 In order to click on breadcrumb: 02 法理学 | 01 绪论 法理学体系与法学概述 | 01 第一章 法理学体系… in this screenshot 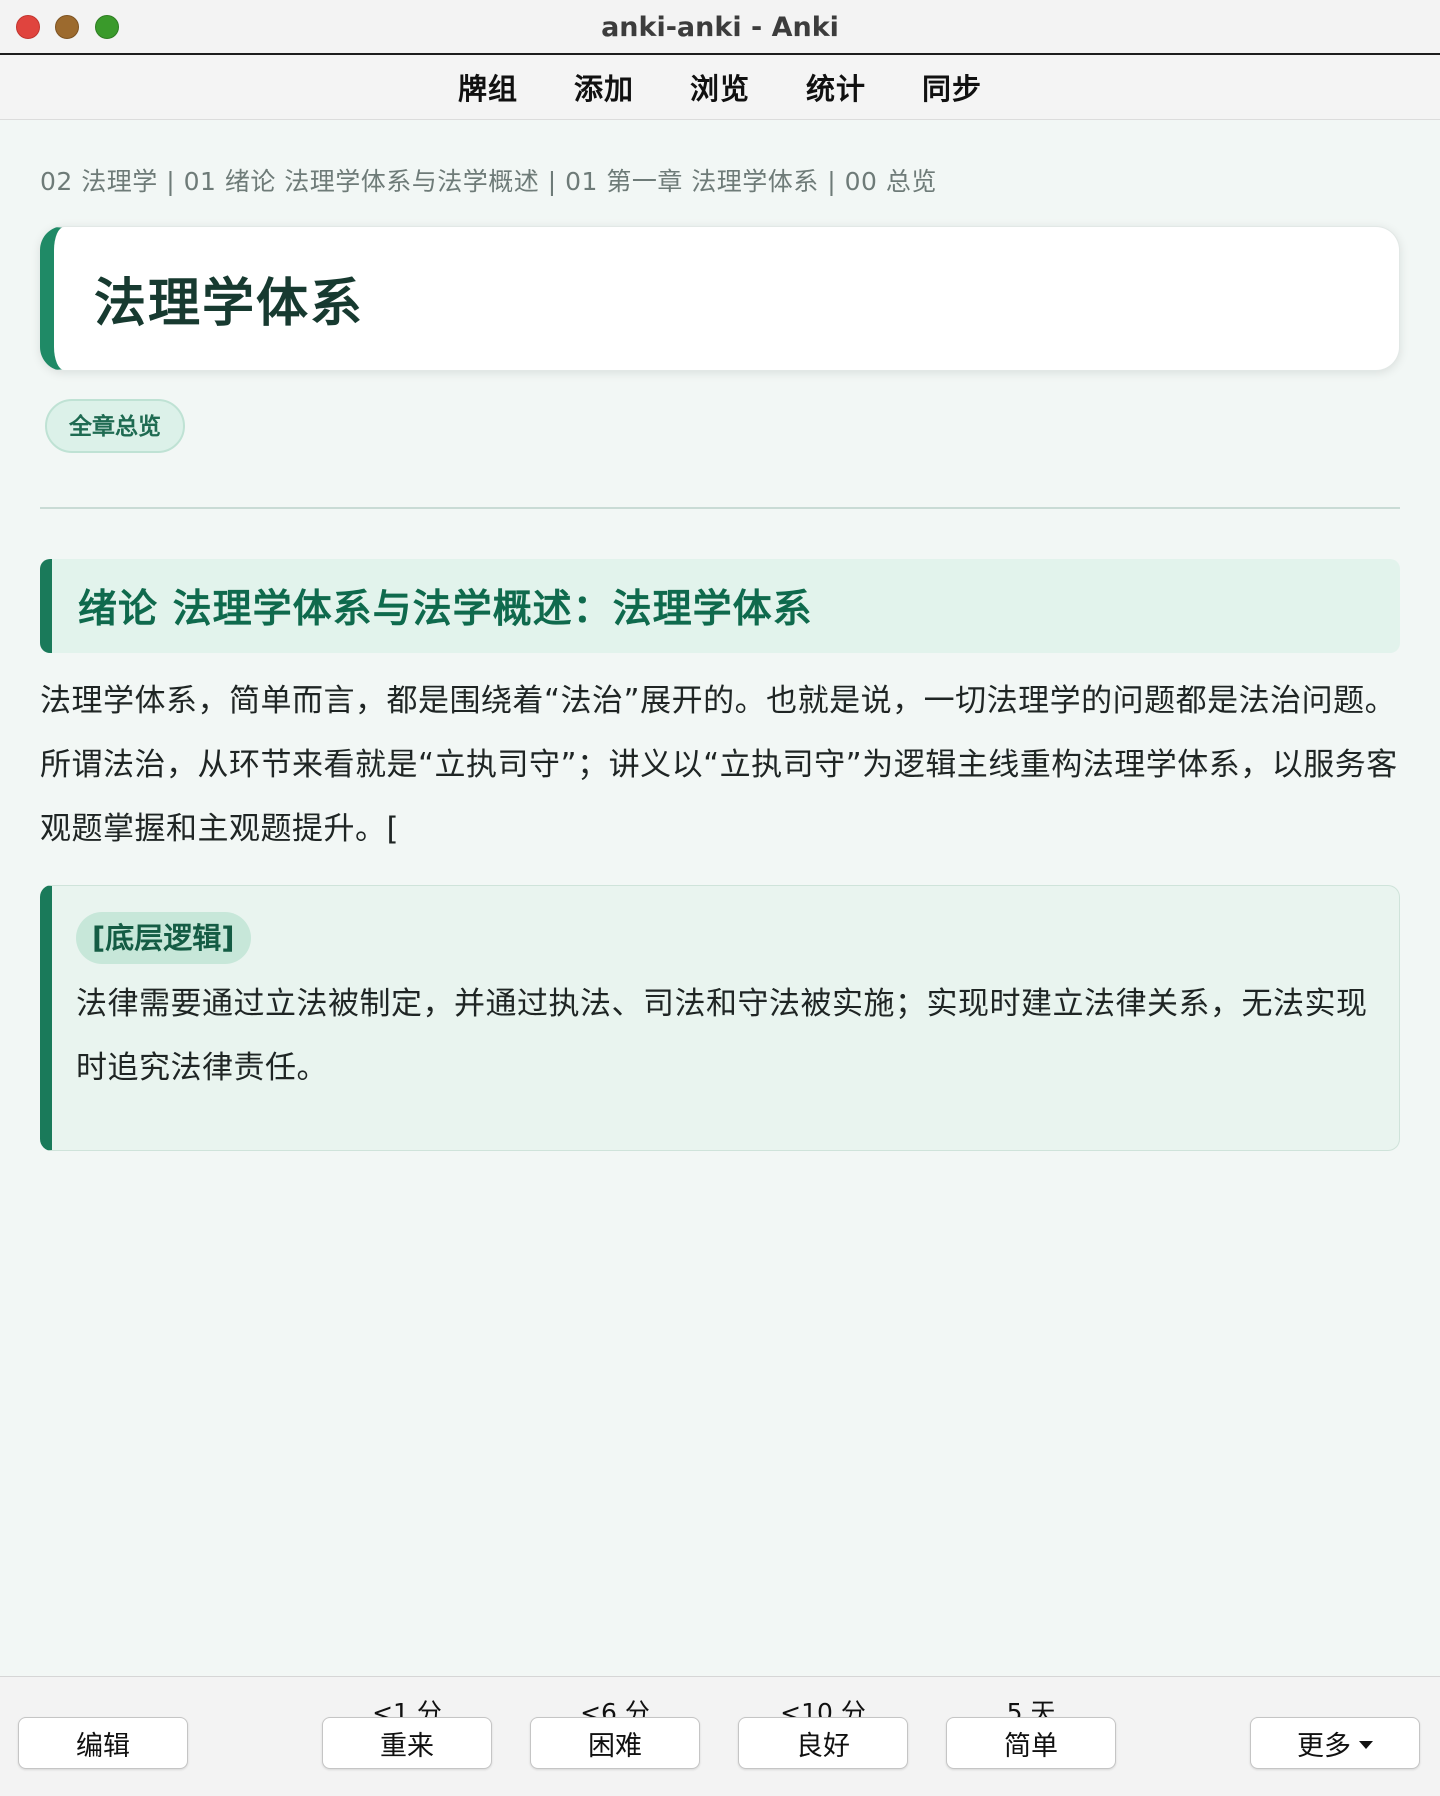, I will do `click(488, 181)`.